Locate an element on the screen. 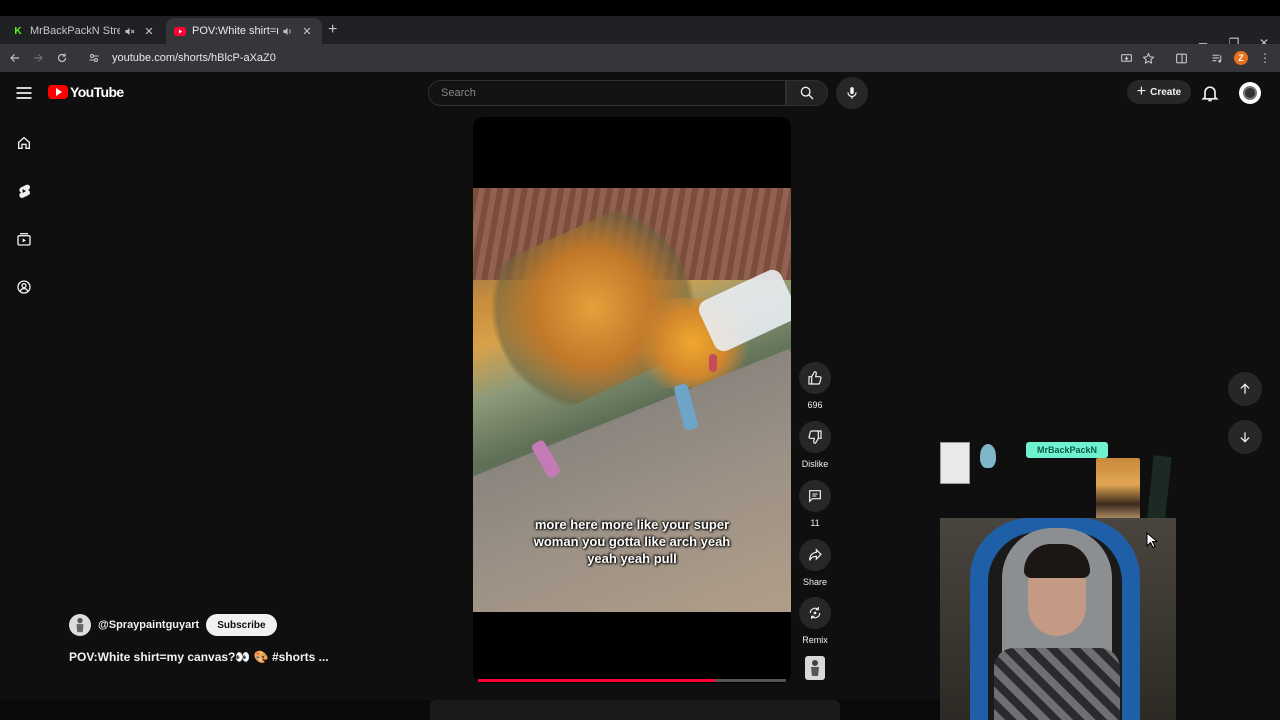  menu-icon is located at coordinates (24, 93).